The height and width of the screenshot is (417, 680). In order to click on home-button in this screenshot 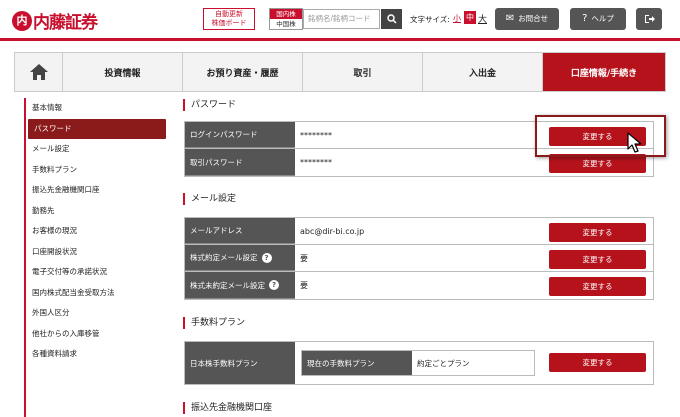, I will do `click(39, 72)`.